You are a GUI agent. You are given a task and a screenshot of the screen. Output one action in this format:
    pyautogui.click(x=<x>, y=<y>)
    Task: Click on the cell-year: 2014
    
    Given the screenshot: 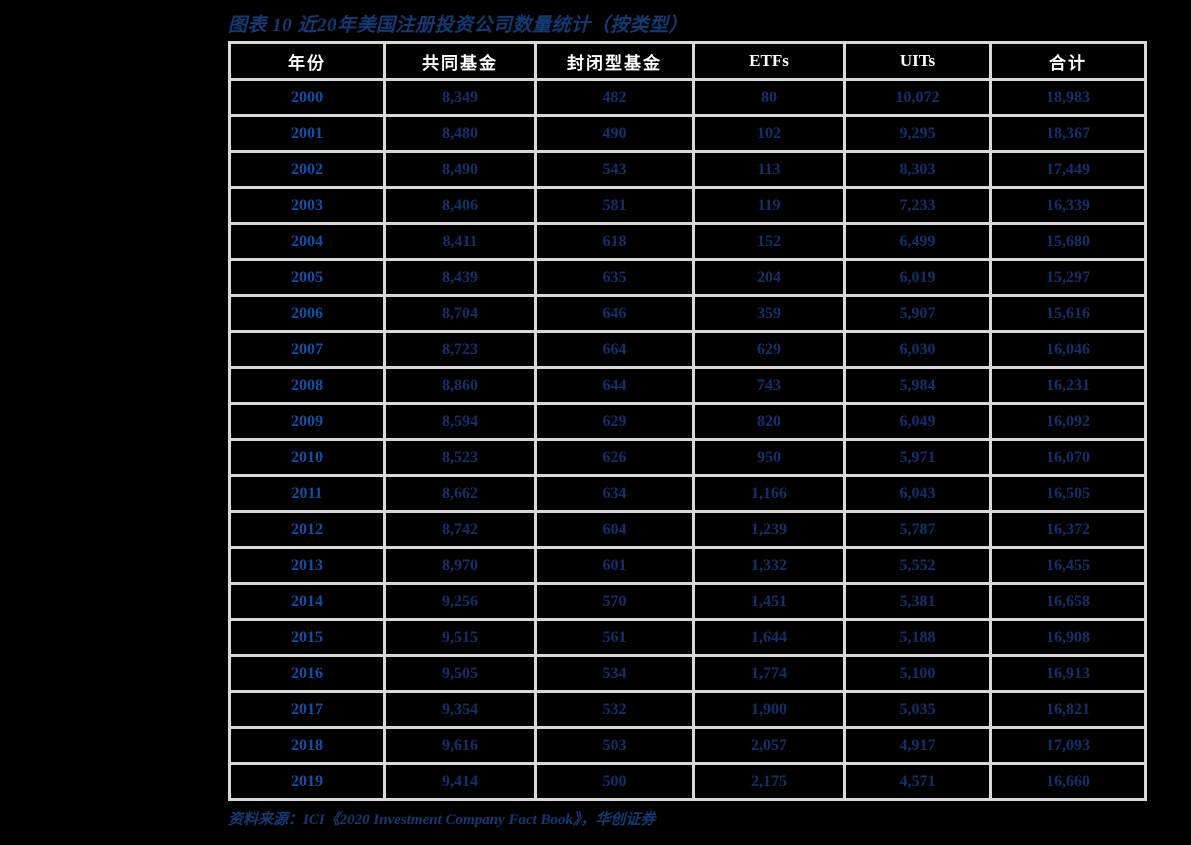 What is the action you would take?
    pyautogui.click(x=307, y=601)
    